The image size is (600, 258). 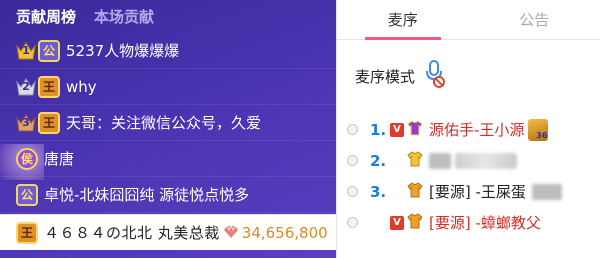 What do you see at coordinates (168, 87) in the screenshot?
I see `ranking-row: 2 王 why` at bounding box center [168, 87].